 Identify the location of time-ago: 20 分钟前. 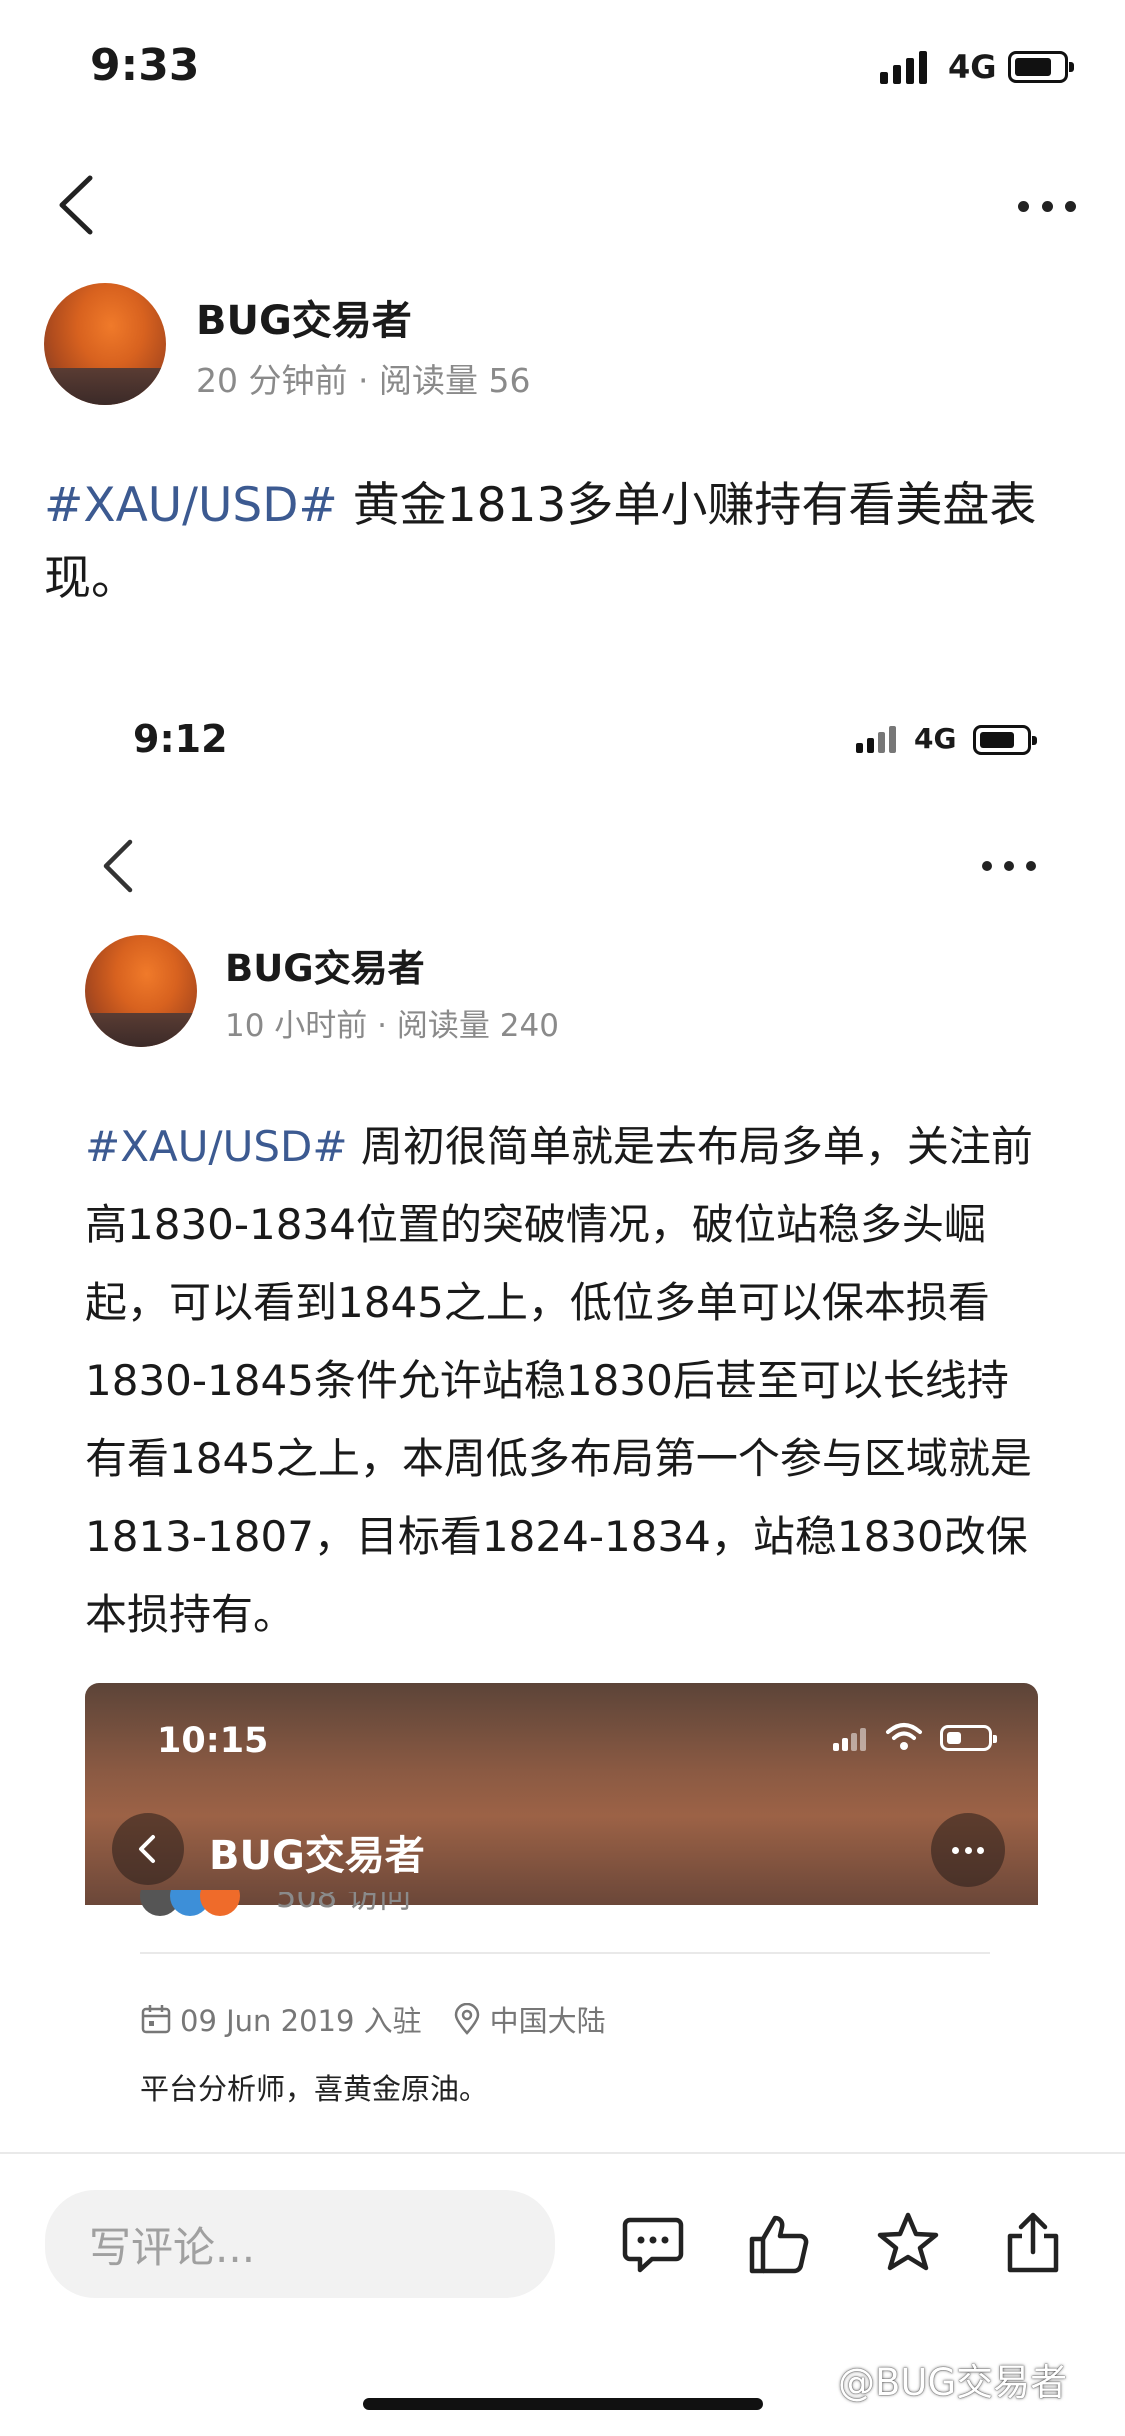
(272, 380).